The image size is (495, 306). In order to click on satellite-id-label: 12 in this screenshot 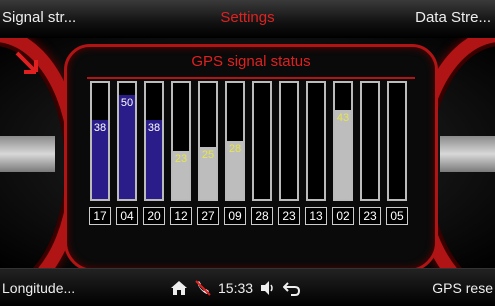, I will do `click(181, 216)`.